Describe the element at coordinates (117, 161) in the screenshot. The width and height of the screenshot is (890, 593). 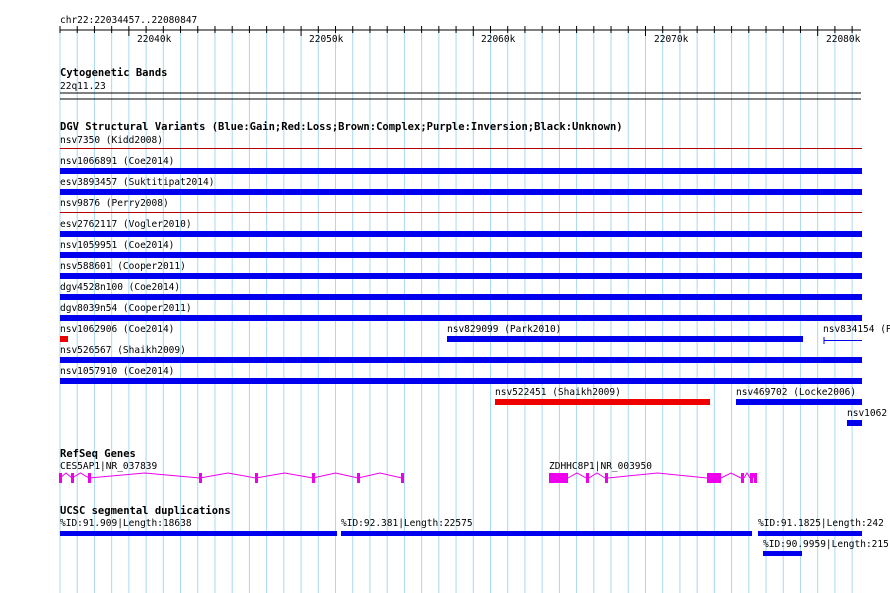
I see `dgv-feature-label: nsv1066891 (Coe2014)` at that location.